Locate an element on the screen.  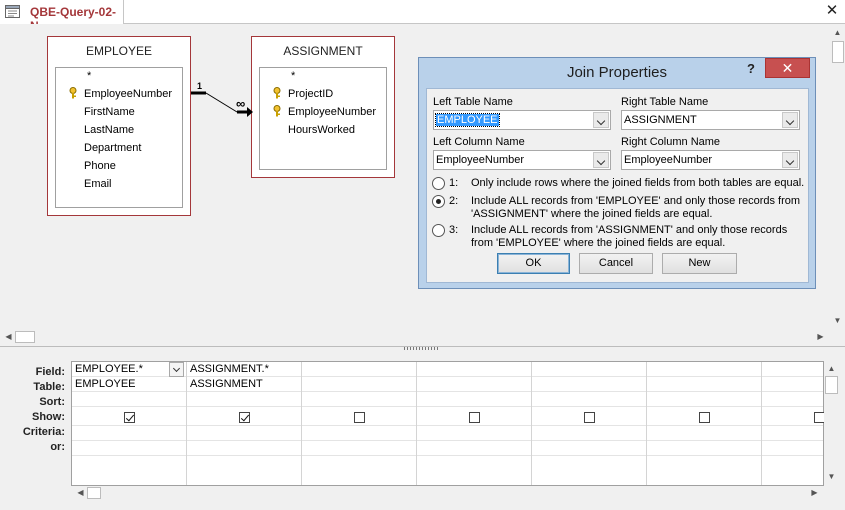
field-list-item: LastName is located at coordinates (109, 130).